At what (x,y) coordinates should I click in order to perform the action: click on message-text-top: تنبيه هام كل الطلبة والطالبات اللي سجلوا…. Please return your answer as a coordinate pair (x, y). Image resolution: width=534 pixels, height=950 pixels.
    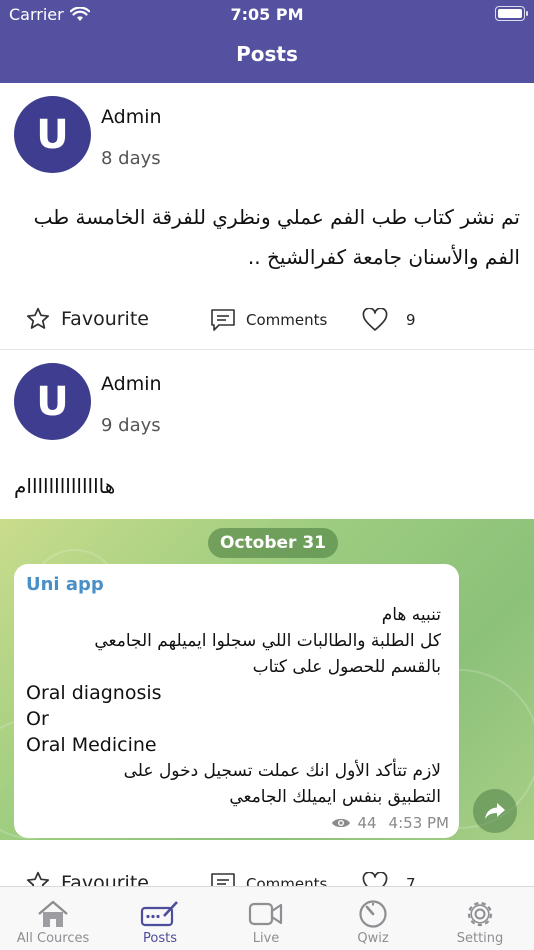
    Looking at the image, I should click on (233, 641).